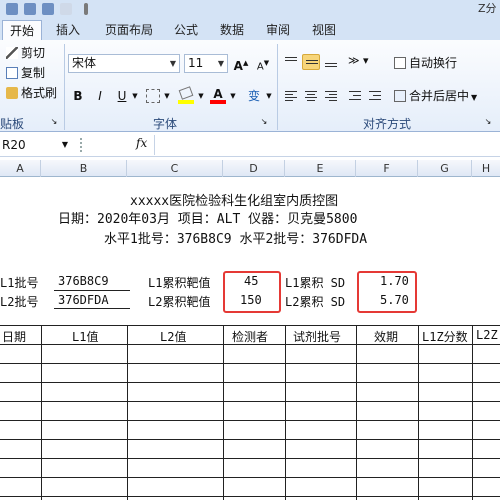 This screenshot has width=500, height=500. I want to click on font-launcher-icon: ↘, so click(264, 122).